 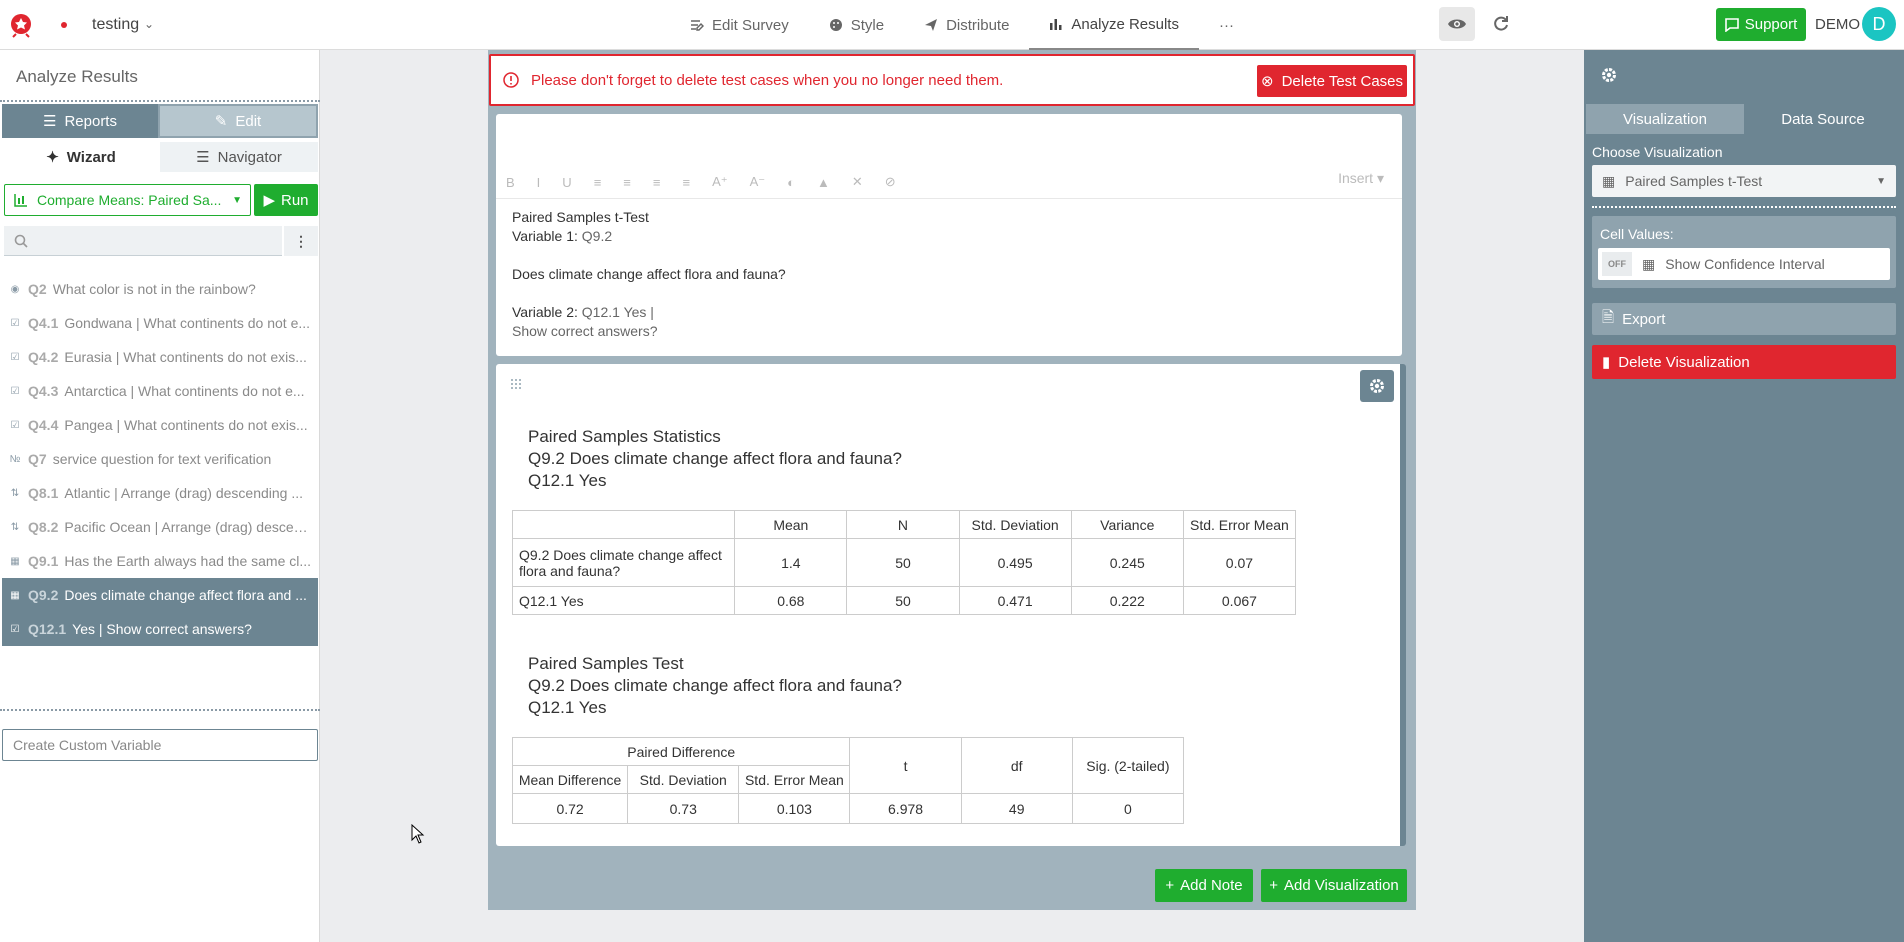 What do you see at coordinates (1744, 181) in the screenshot?
I see `visualization-select: ▦ Paired Samples t-Test ▼` at bounding box center [1744, 181].